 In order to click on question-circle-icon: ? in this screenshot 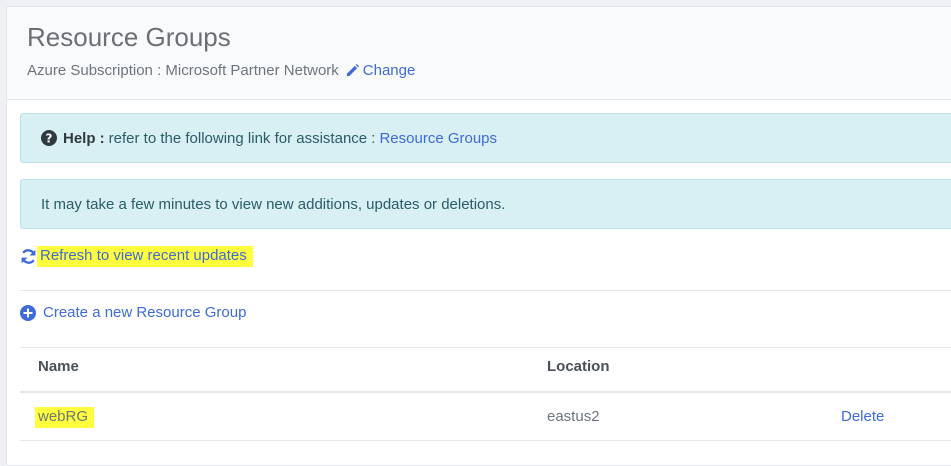, I will do `click(49, 138)`.